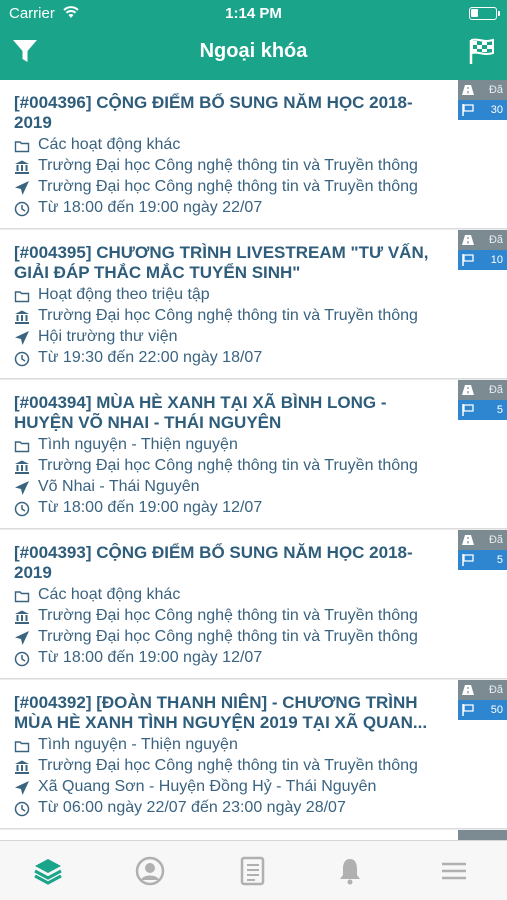 Image resolution: width=507 pixels, height=900 pixels. Describe the element at coordinates (234, 595) in the screenshot. I see `folder-row: Các hoạt động khác` at that location.